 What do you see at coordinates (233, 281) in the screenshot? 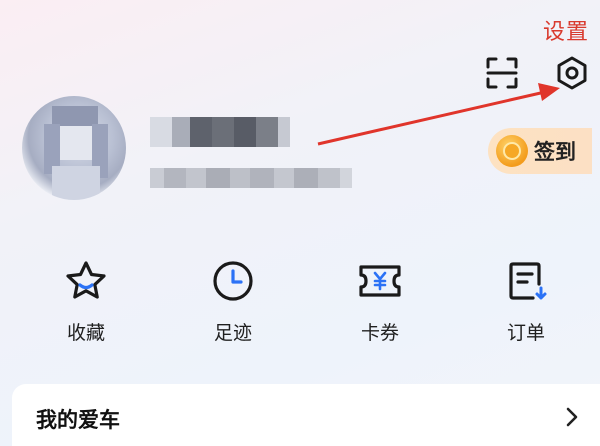
I see `clock-icon` at bounding box center [233, 281].